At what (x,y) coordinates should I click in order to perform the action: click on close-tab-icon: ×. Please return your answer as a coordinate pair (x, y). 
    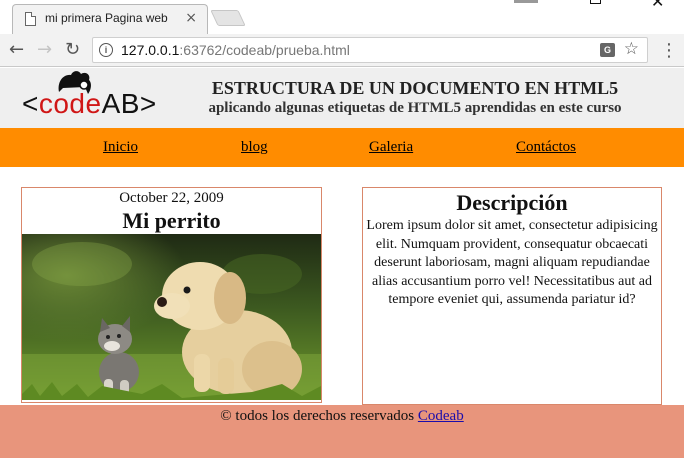
    Looking at the image, I should click on (191, 18).